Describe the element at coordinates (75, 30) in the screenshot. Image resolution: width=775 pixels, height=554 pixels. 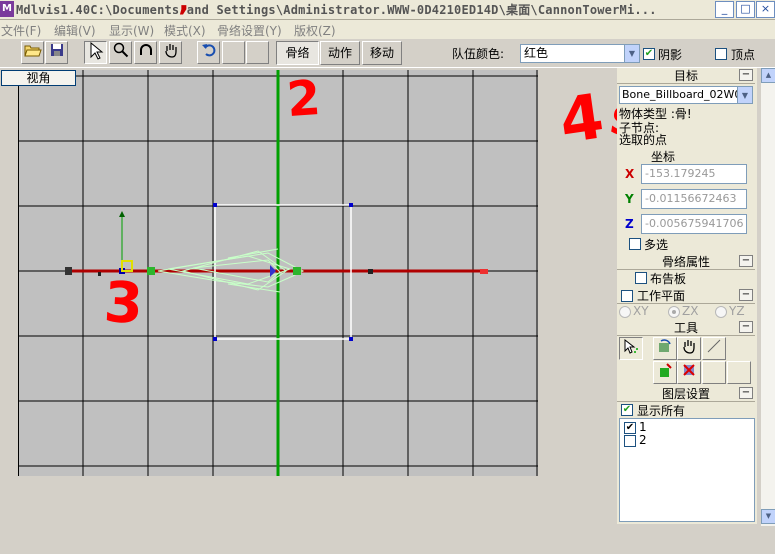
I see `menu-edit: 编辑(V)` at that location.